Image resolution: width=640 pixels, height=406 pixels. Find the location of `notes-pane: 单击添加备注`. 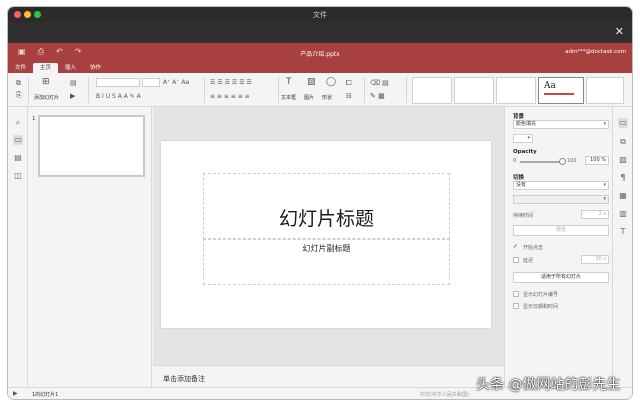

notes-pane: 单击添加备注 is located at coordinates (328, 376).